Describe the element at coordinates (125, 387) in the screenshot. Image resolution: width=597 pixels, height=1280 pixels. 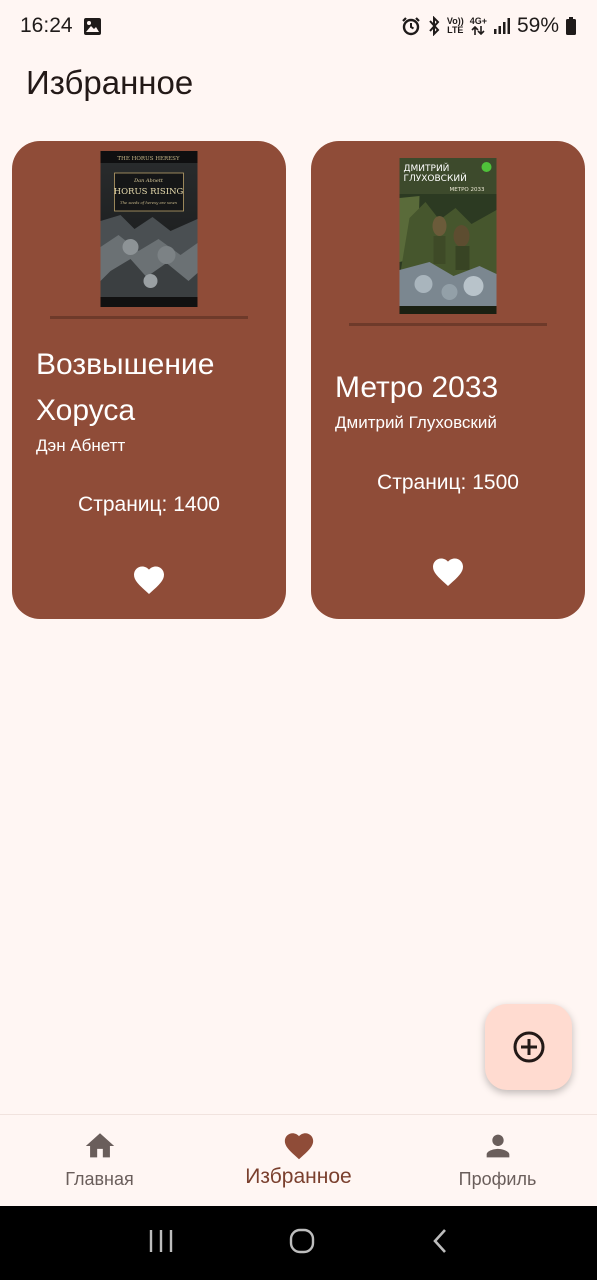
I see `book-title: Возвышение Хоруса` at that location.